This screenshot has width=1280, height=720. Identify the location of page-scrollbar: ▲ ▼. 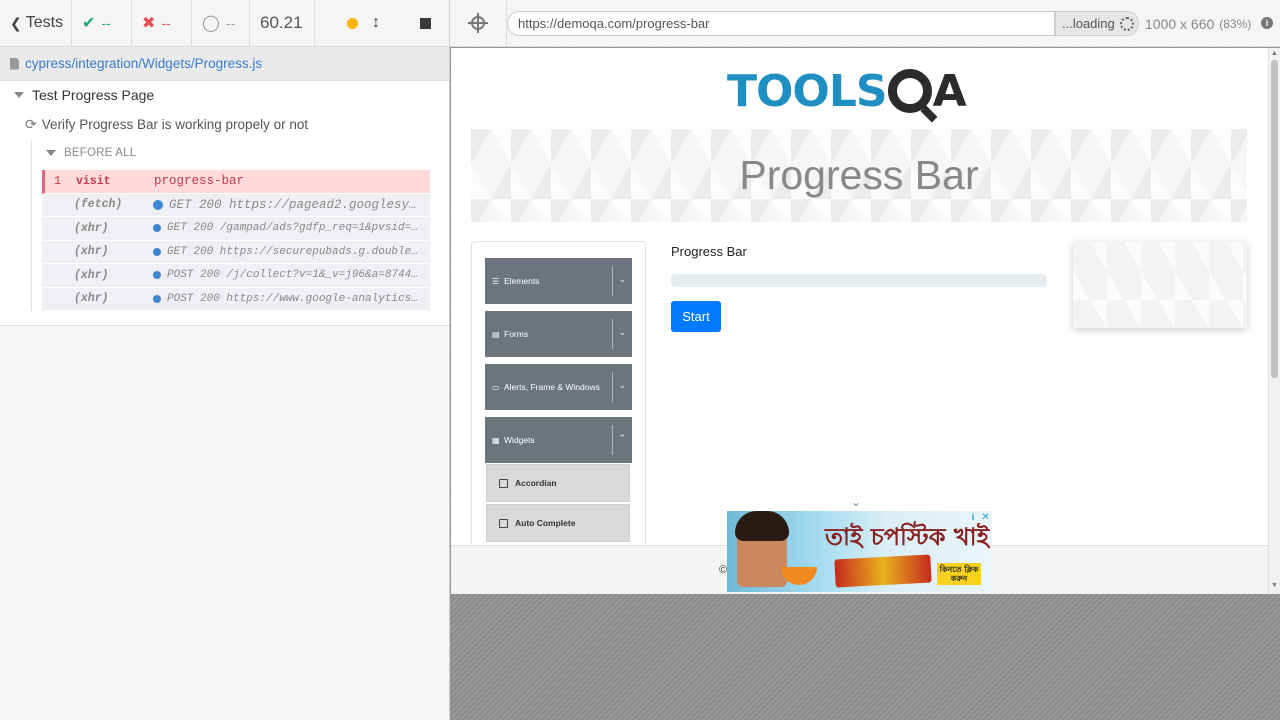
(1274, 321).